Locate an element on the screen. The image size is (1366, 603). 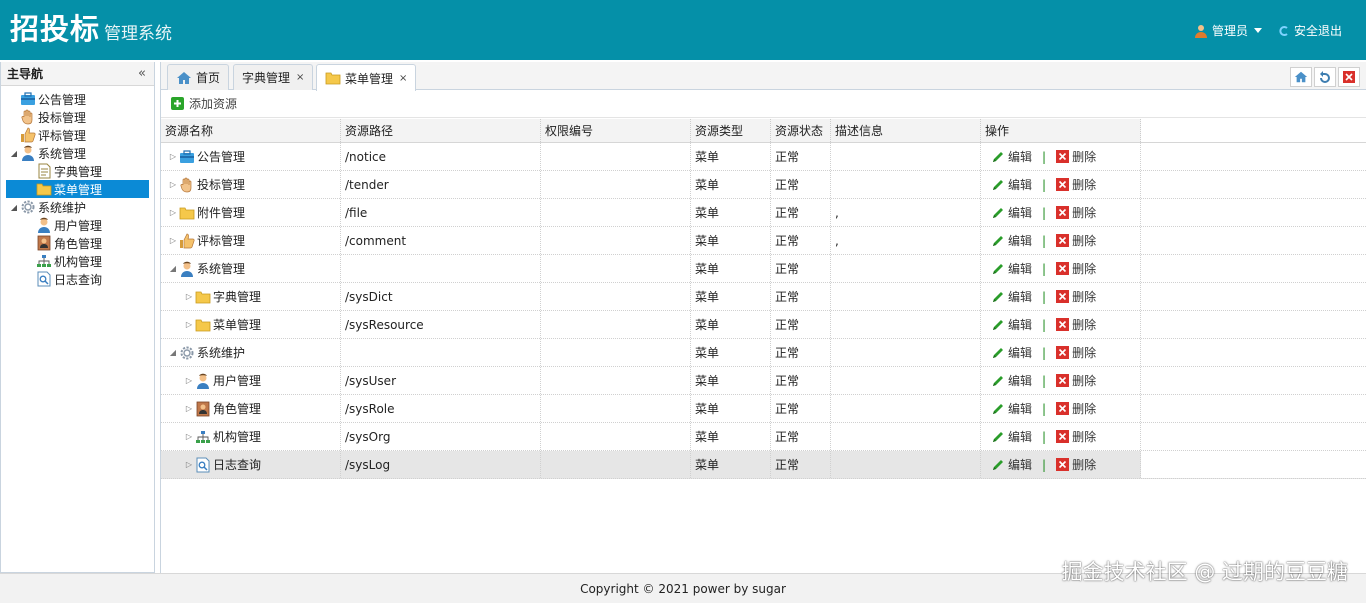
user-icon is located at coordinates (187, 269).